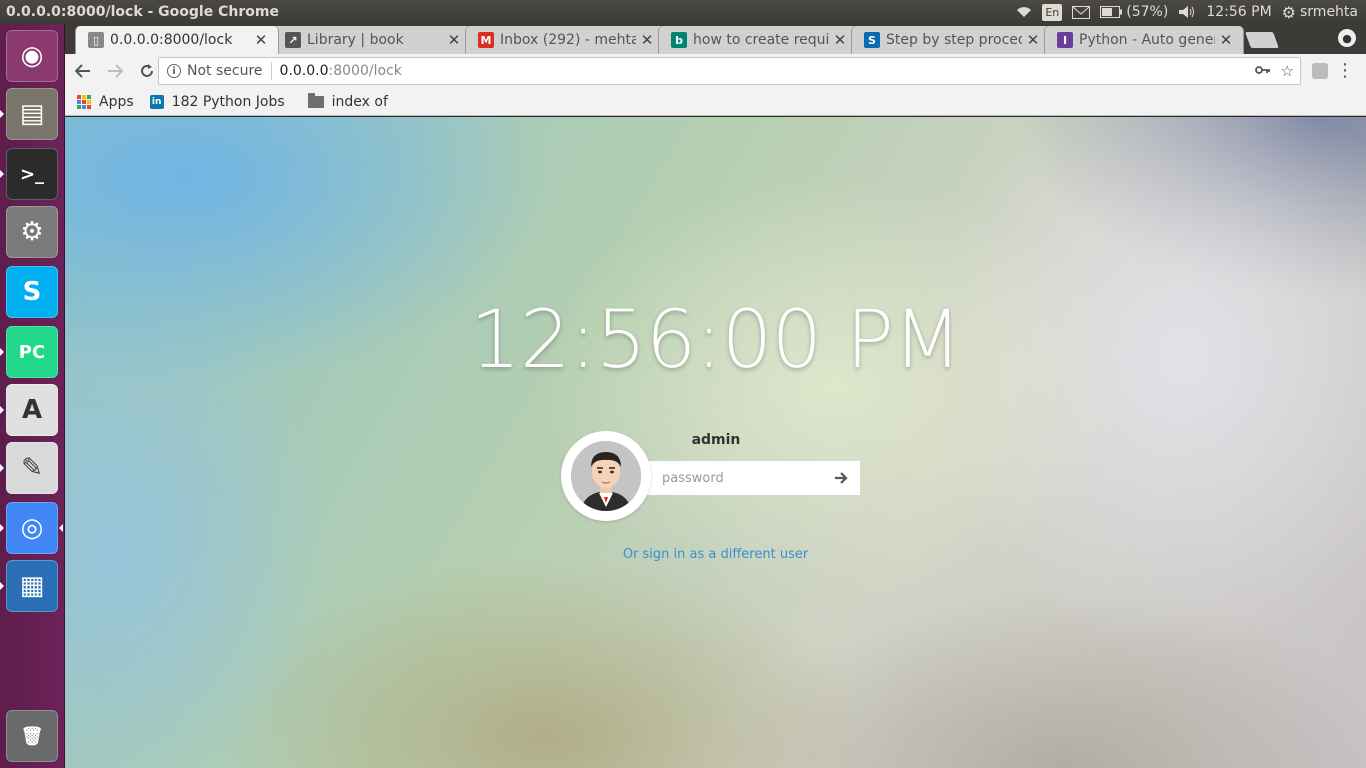  Describe the element at coordinates (729, 71) in the screenshot. I see `address-bar: i Not secure 0.0.0.0:8000/lock ☆` at that location.